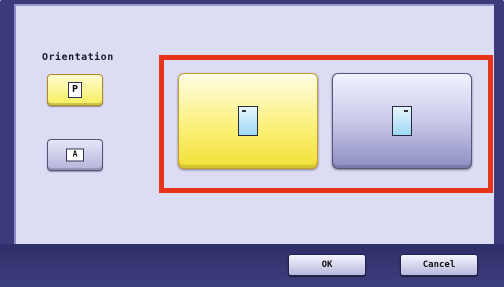 The image size is (504, 287). I want to click on portrait-page-icon: P, so click(75, 90).